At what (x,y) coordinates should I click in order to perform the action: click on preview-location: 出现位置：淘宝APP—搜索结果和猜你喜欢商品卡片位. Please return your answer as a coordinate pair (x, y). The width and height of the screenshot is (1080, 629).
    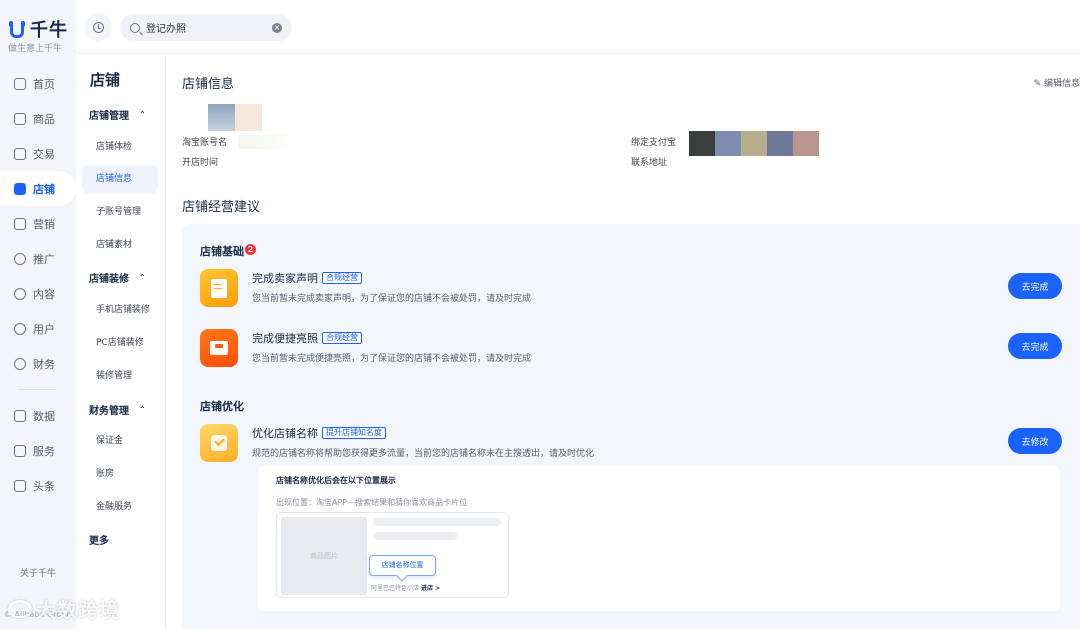
    Looking at the image, I should click on (372, 502).